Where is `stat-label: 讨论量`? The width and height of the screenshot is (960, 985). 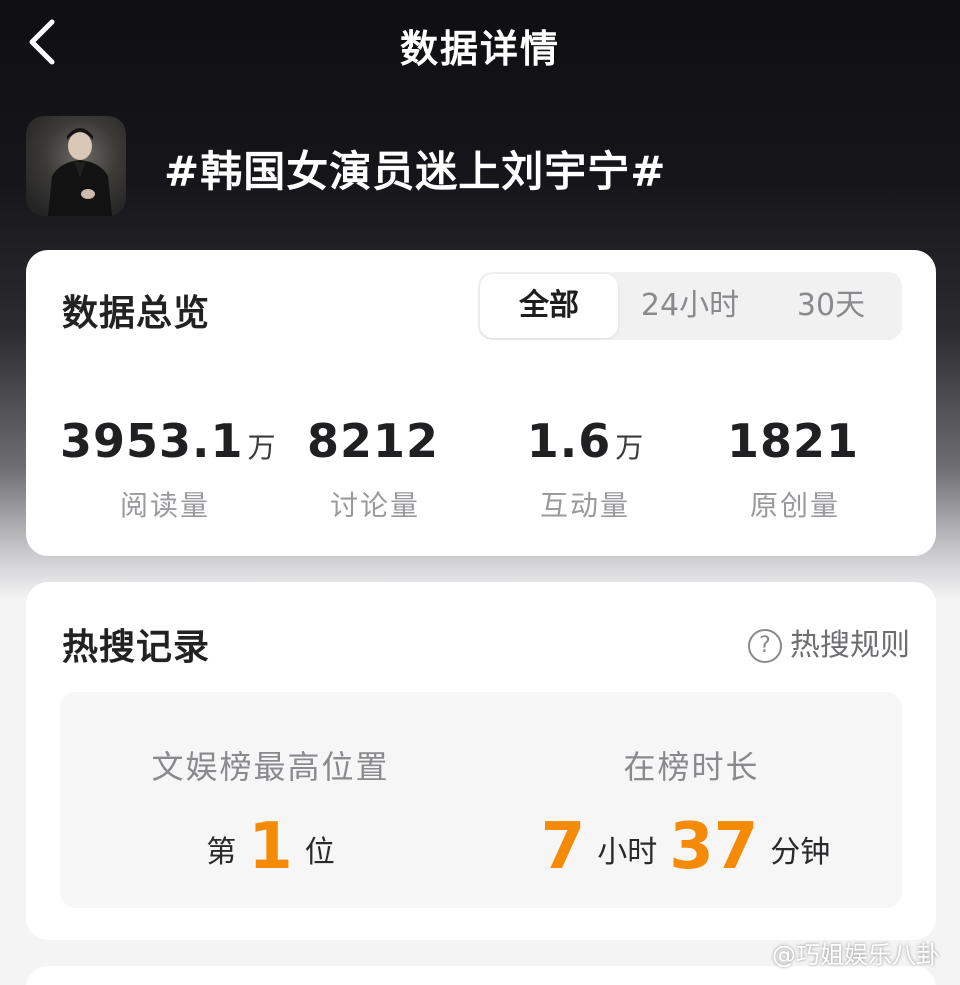
stat-label: 讨论量 is located at coordinates (374, 505).